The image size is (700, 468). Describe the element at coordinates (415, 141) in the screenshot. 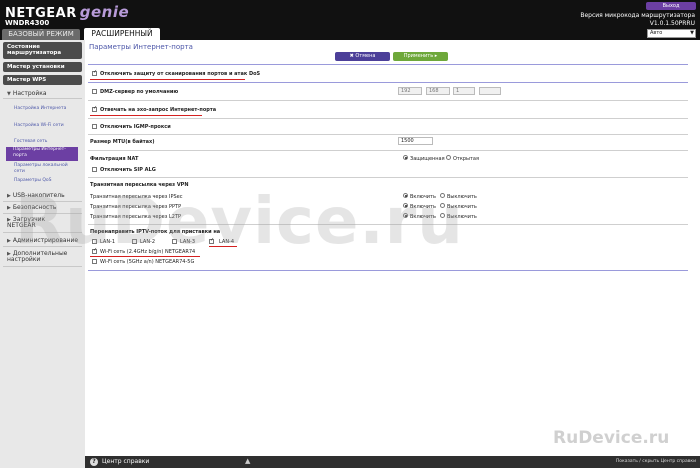

I see `mtu-input: 1500` at that location.